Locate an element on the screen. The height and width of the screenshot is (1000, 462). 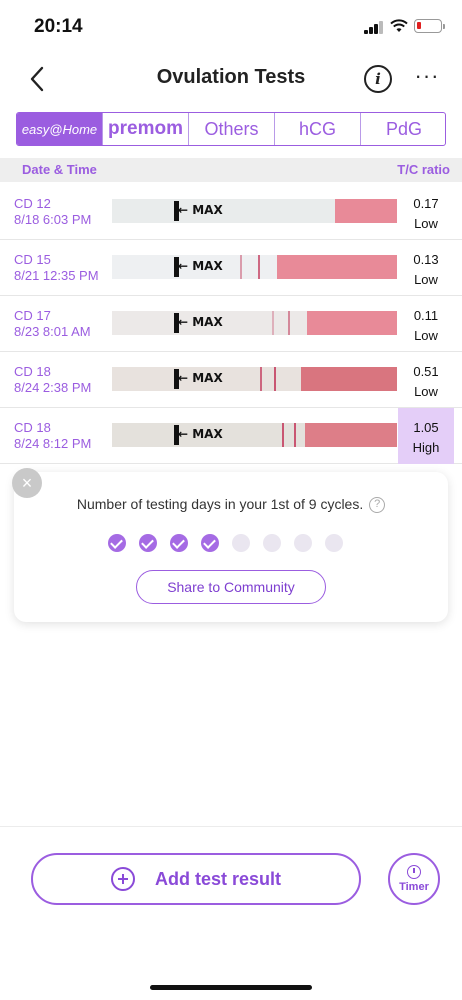
table-row: CD 18 8/24 2:38 PM ← MAX 0.51 Low is located at coordinates (231, 380).